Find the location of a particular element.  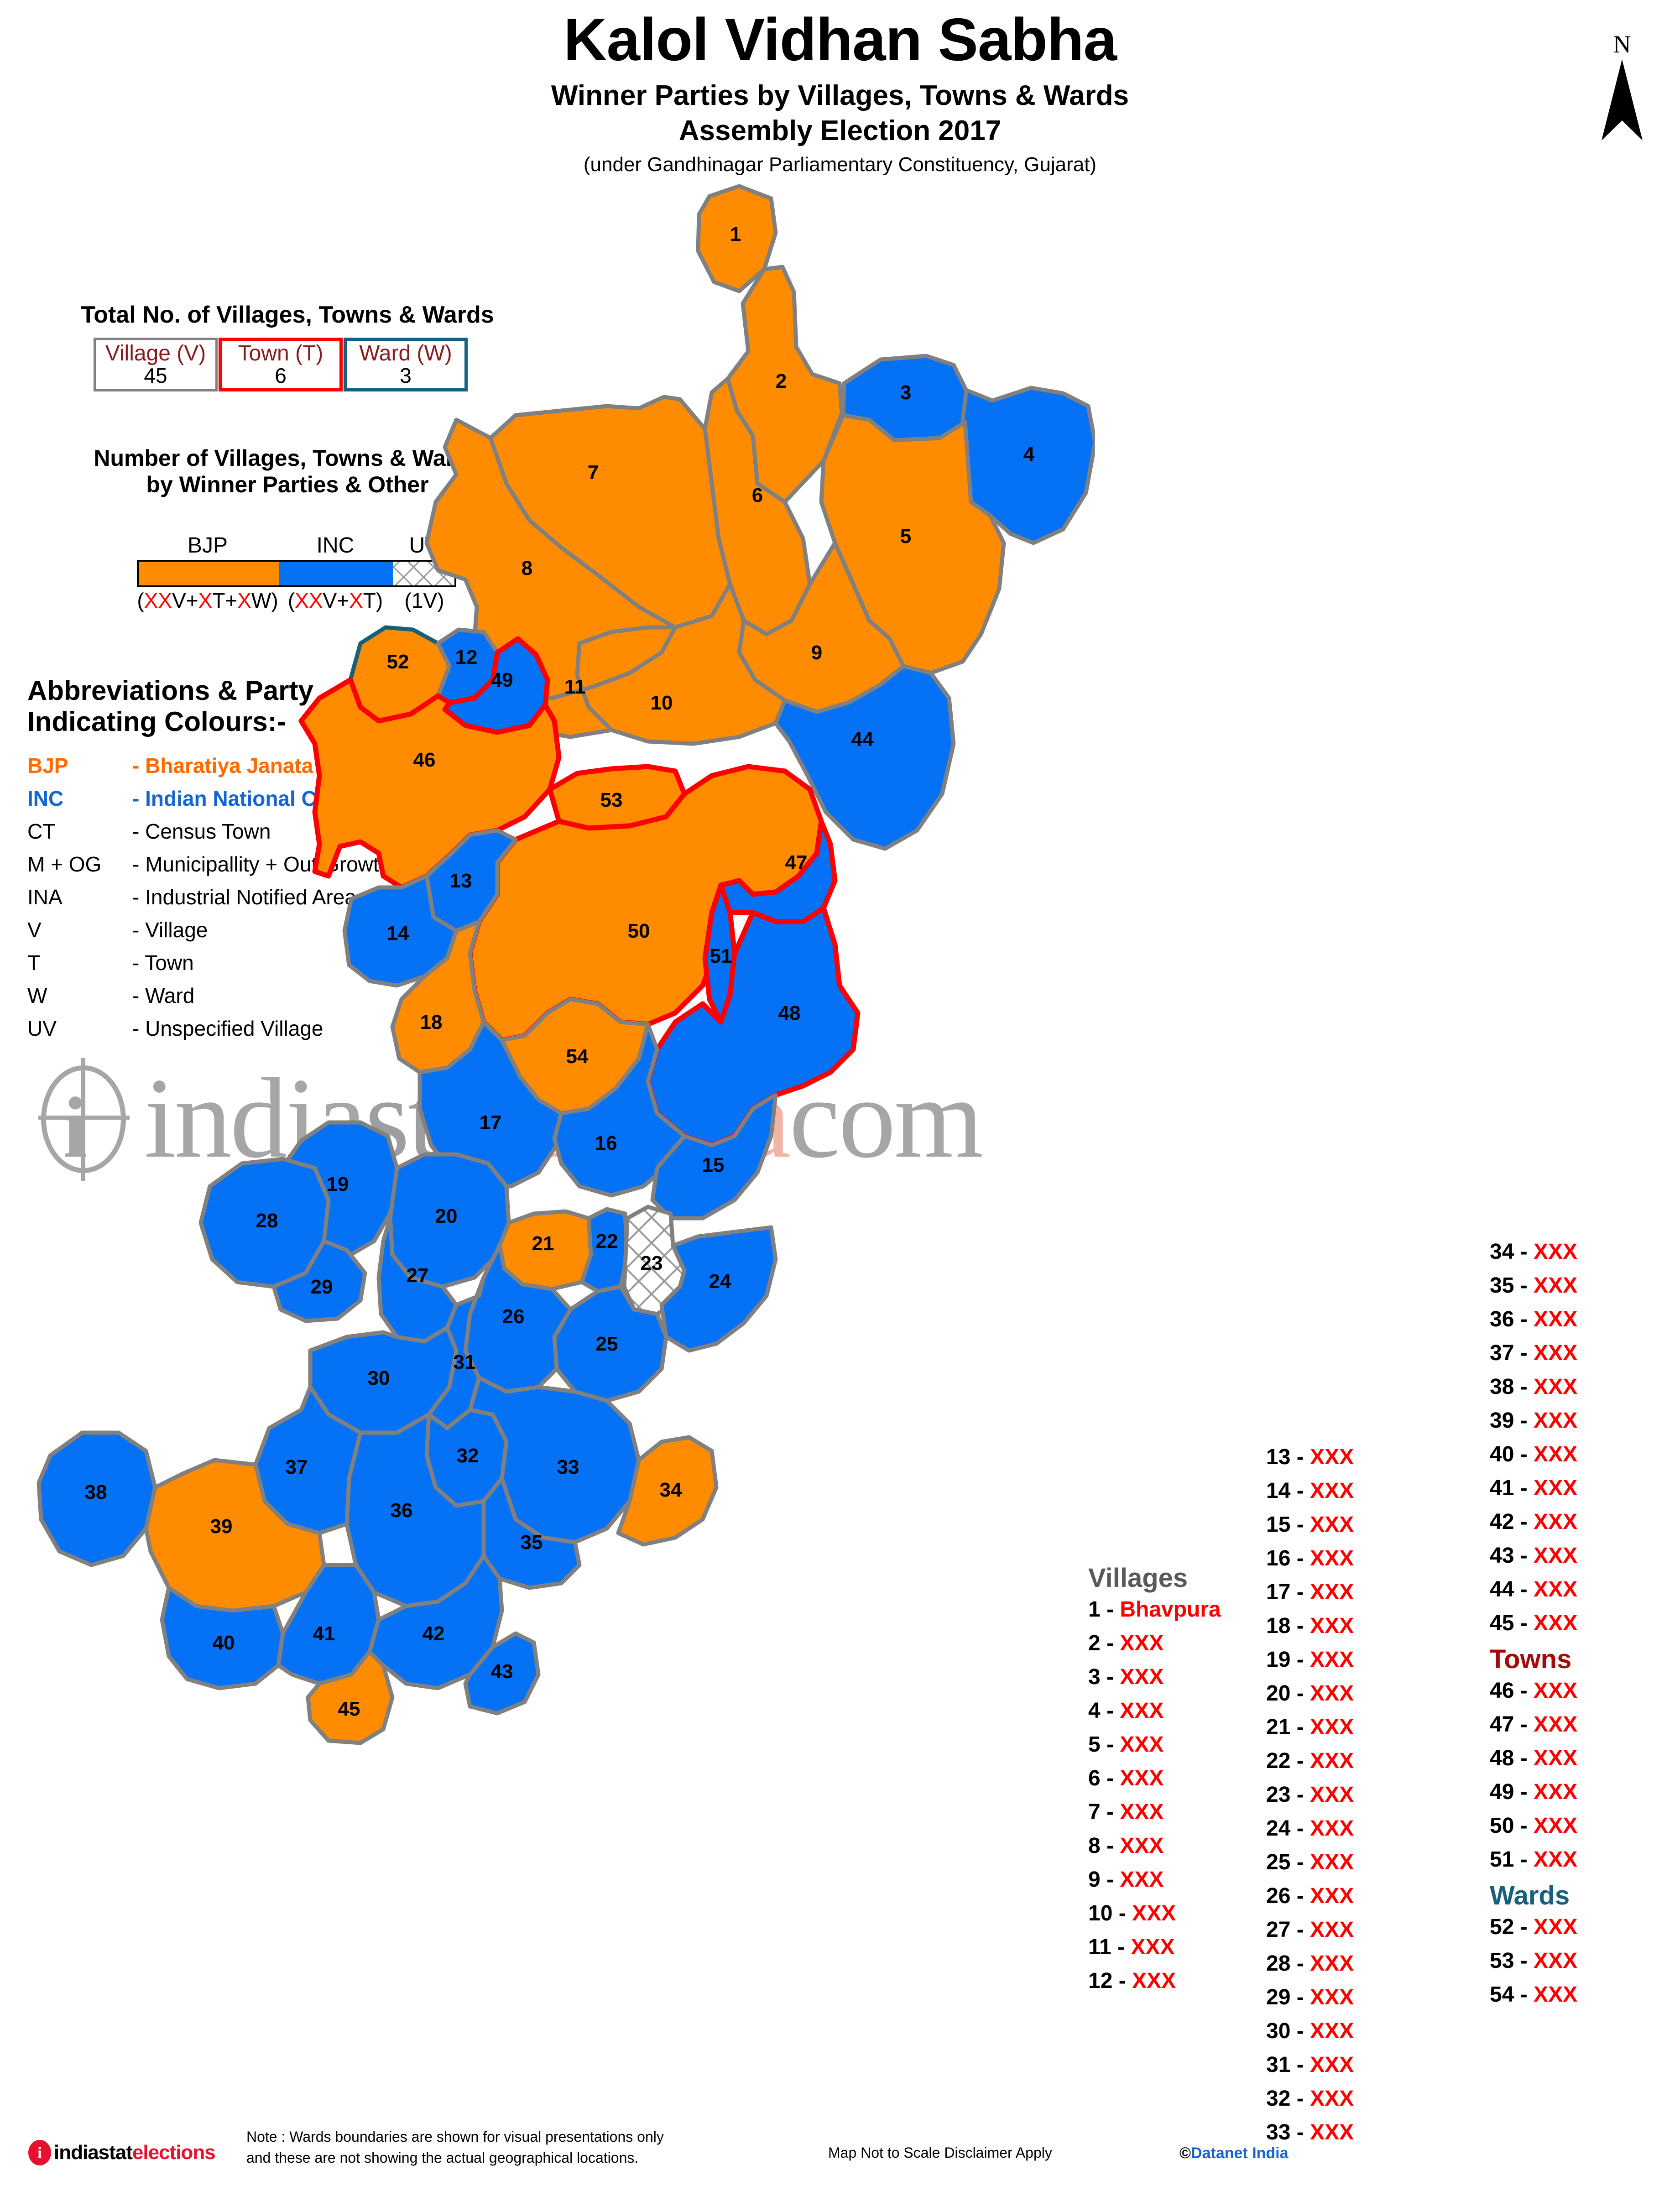

indiastat-elections-logo: i indiastatelections is located at coordinates (122, 2152).